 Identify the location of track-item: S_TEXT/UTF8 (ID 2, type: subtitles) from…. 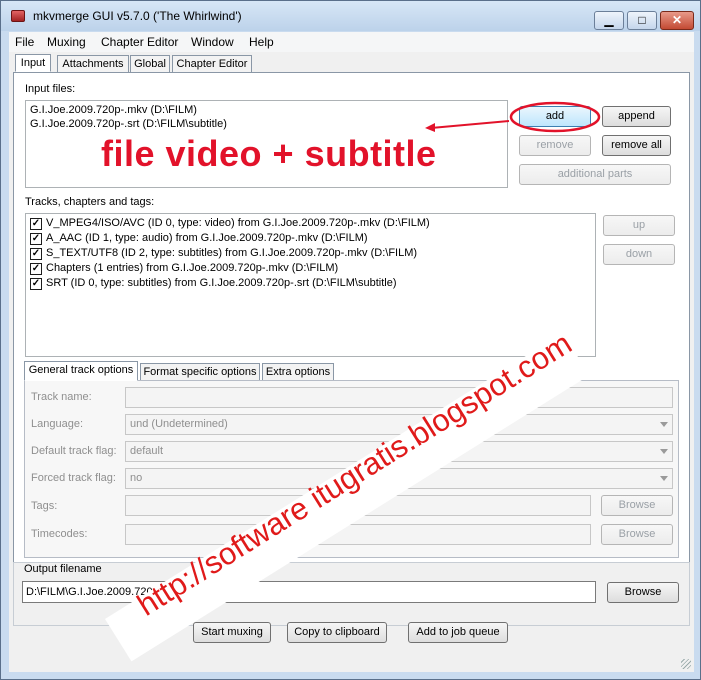
(231, 253).